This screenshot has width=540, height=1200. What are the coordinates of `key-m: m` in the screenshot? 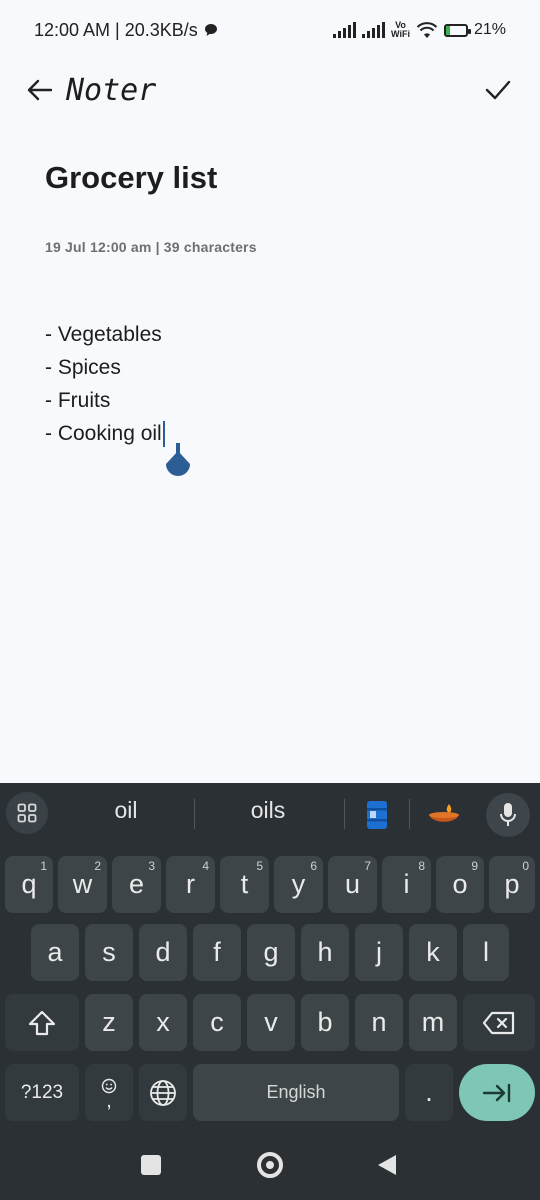 It's located at (433, 1022).